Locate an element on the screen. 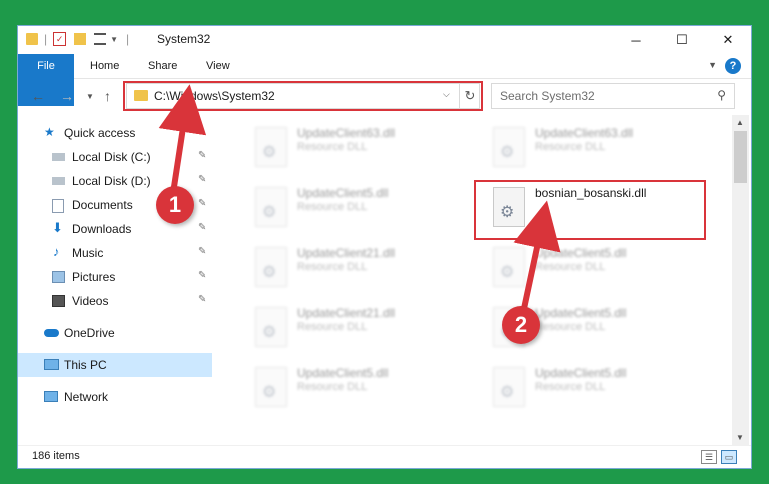 The height and width of the screenshot is (484, 769). step-2-badge: 2 is located at coordinates (521, 325).